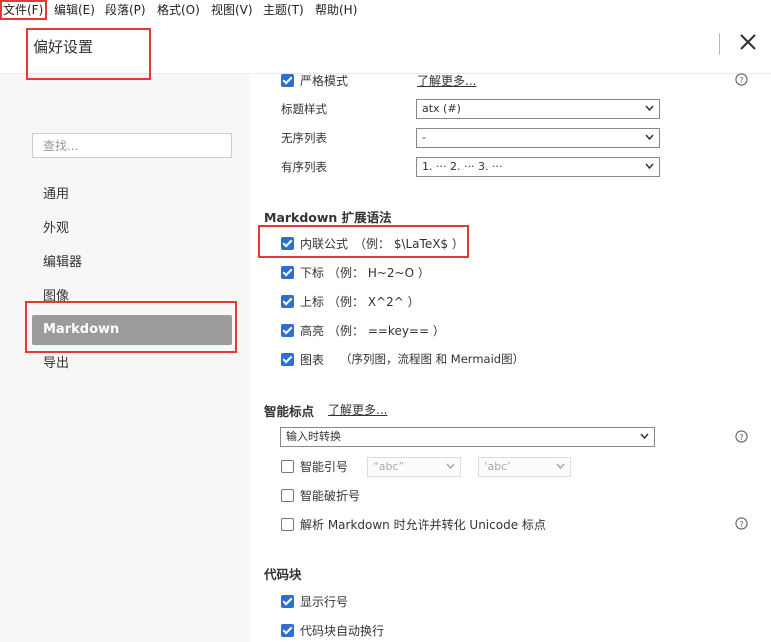 This screenshot has height=642, width=771. Describe the element at coordinates (287, 301) in the screenshot. I see `superscript-checkbox` at that location.